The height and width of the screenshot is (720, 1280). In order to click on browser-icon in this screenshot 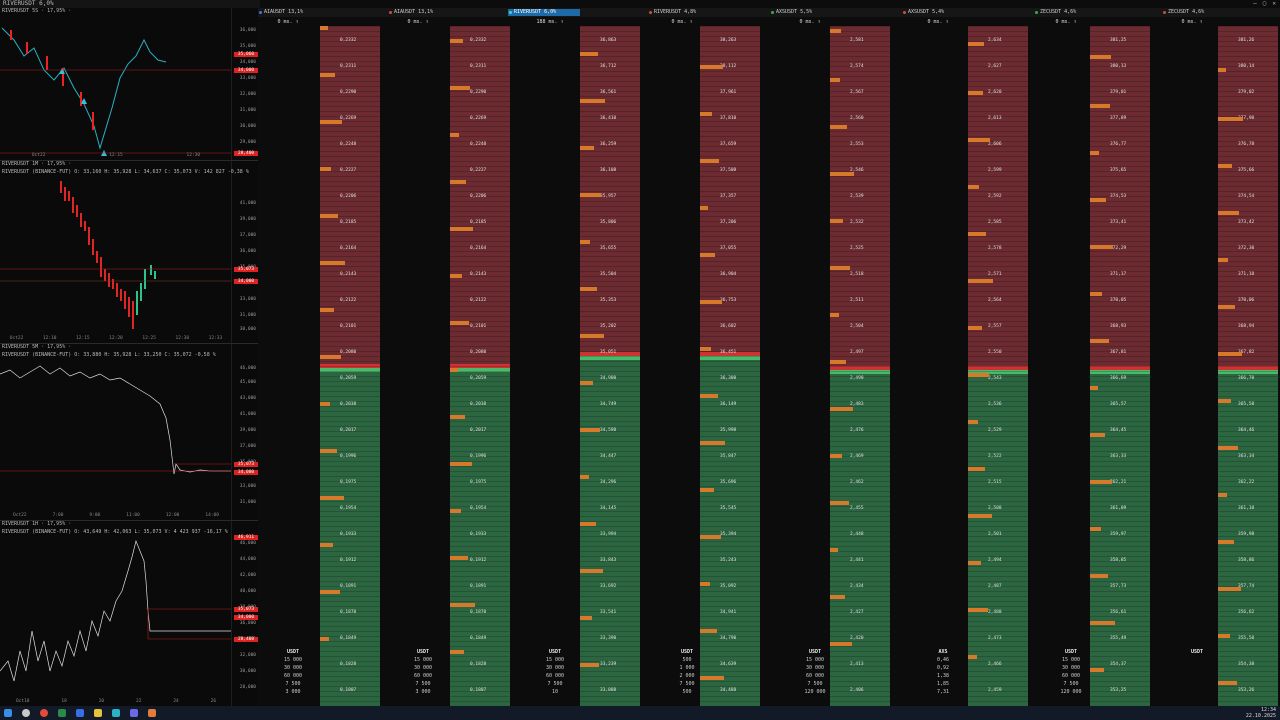, I will do `click(44, 713)`.